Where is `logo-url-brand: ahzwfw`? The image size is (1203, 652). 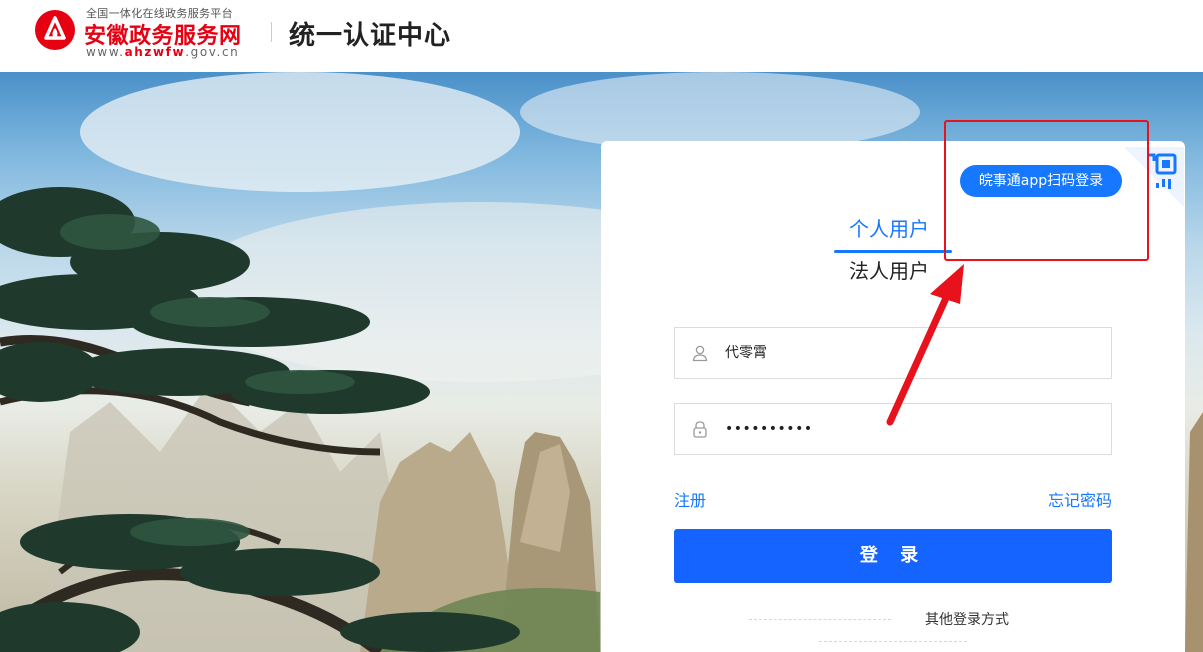
logo-url-brand: ahzwfw is located at coordinates (155, 52).